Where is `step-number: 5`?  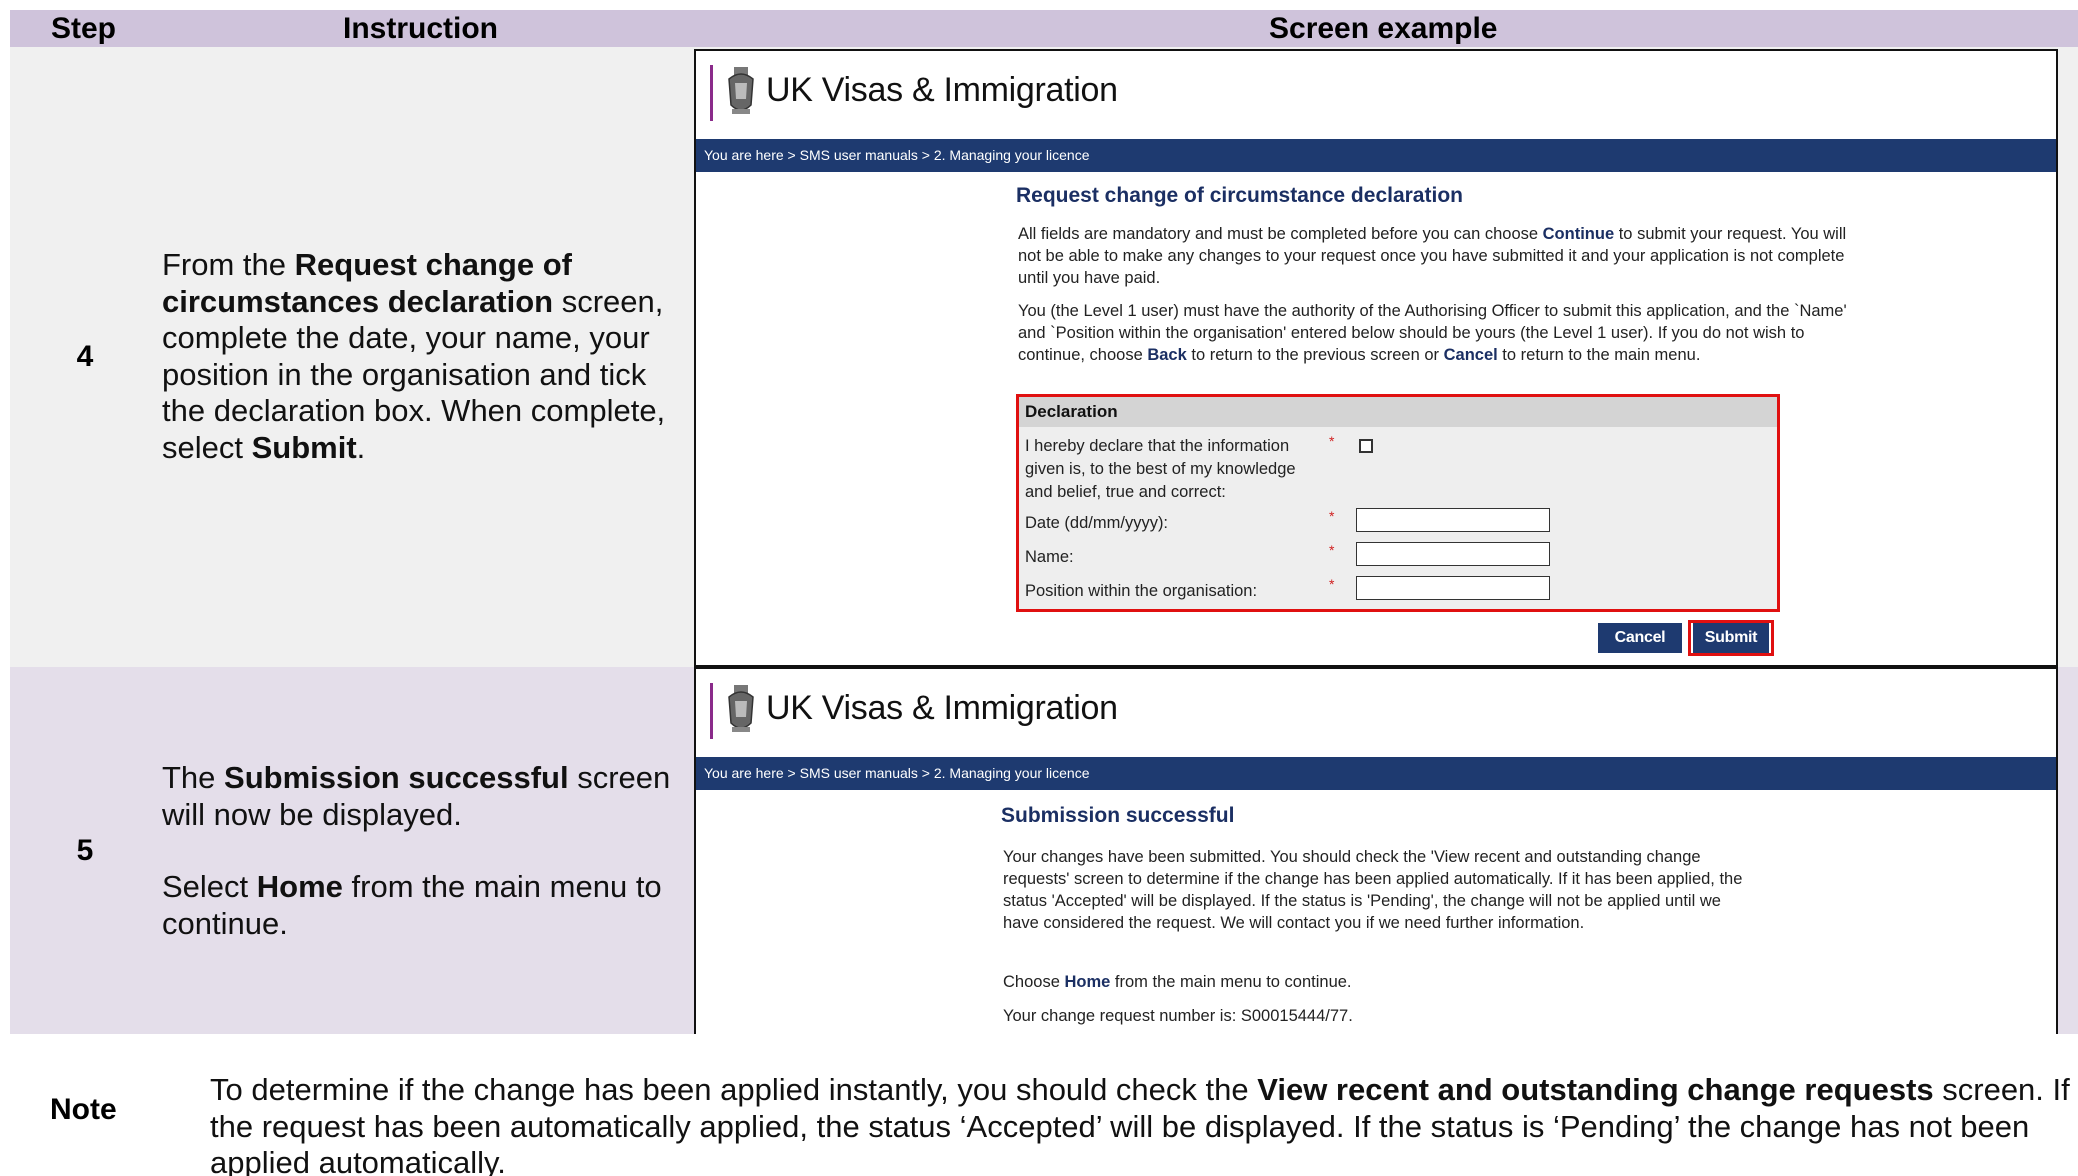 step-number: 5 is located at coordinates (85, 850).